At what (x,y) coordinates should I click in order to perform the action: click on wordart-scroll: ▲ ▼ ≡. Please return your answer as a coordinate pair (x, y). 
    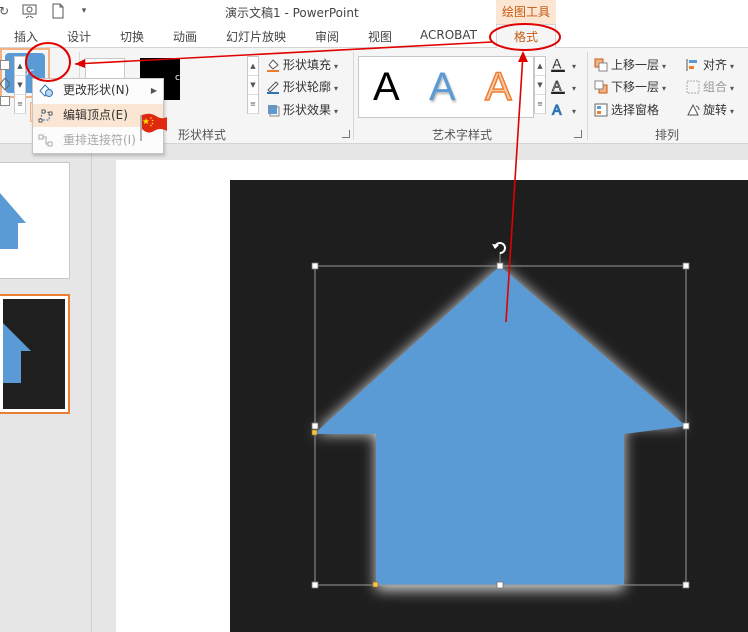
    Looking at the image, I should click on (540, 85).